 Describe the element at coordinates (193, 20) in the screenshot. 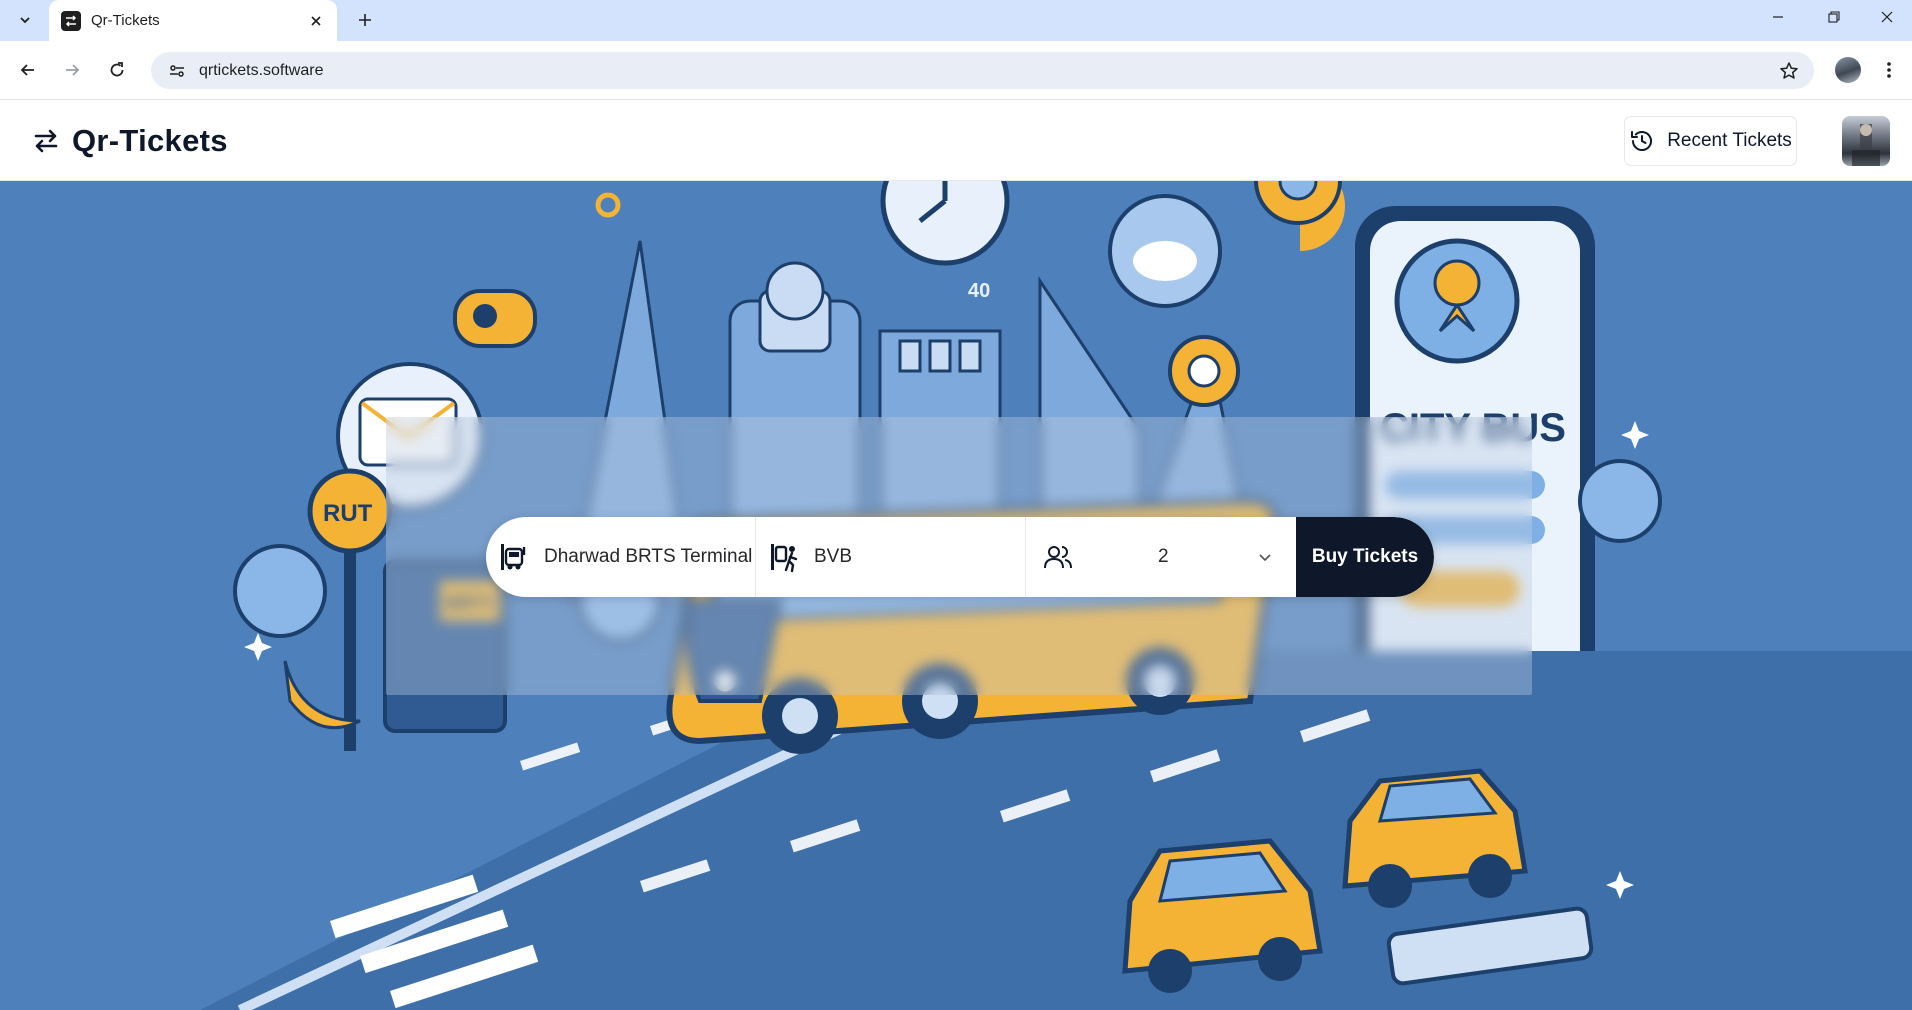

I see `browser-tab: Qr-Tickets` at that location.